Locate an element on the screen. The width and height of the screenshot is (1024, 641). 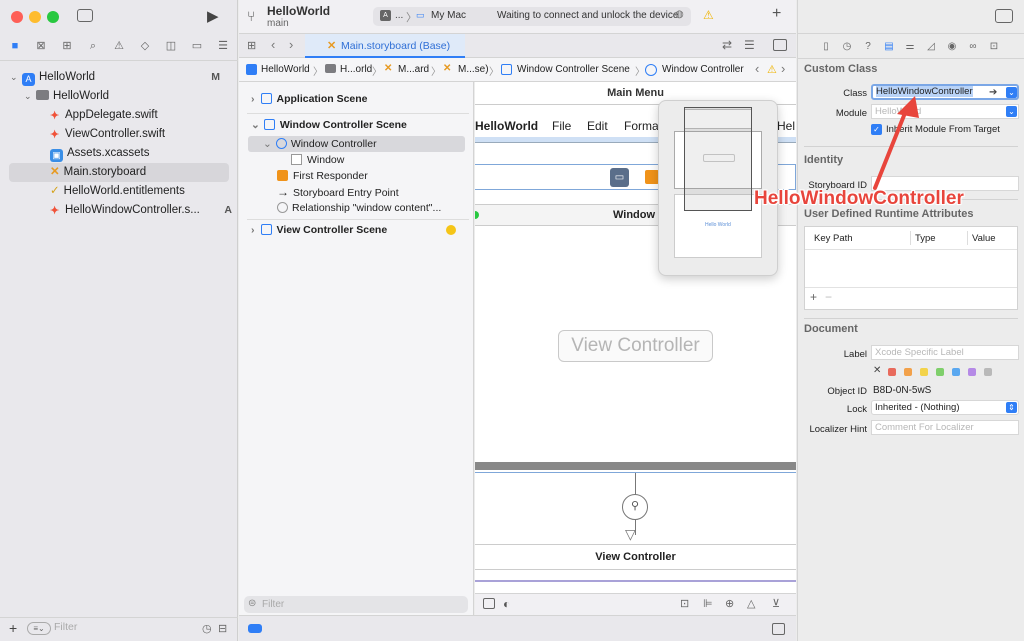
annotation-label: HelloWindowController is located at coordinates (859, 198).